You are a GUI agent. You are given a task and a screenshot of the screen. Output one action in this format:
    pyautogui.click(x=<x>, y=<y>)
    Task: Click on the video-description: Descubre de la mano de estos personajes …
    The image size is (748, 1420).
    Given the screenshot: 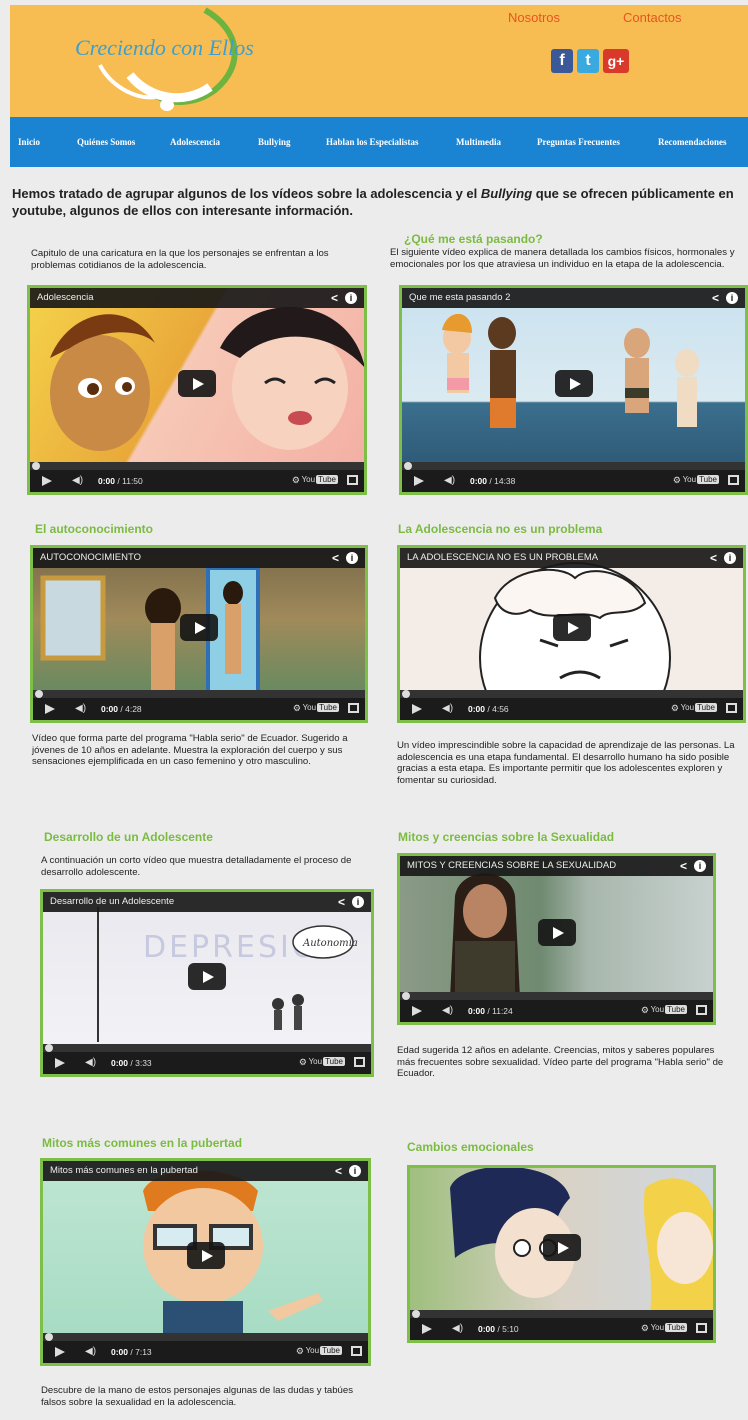 What is the action you would take?
    pyautogui.click(x=197, y=1396)
    